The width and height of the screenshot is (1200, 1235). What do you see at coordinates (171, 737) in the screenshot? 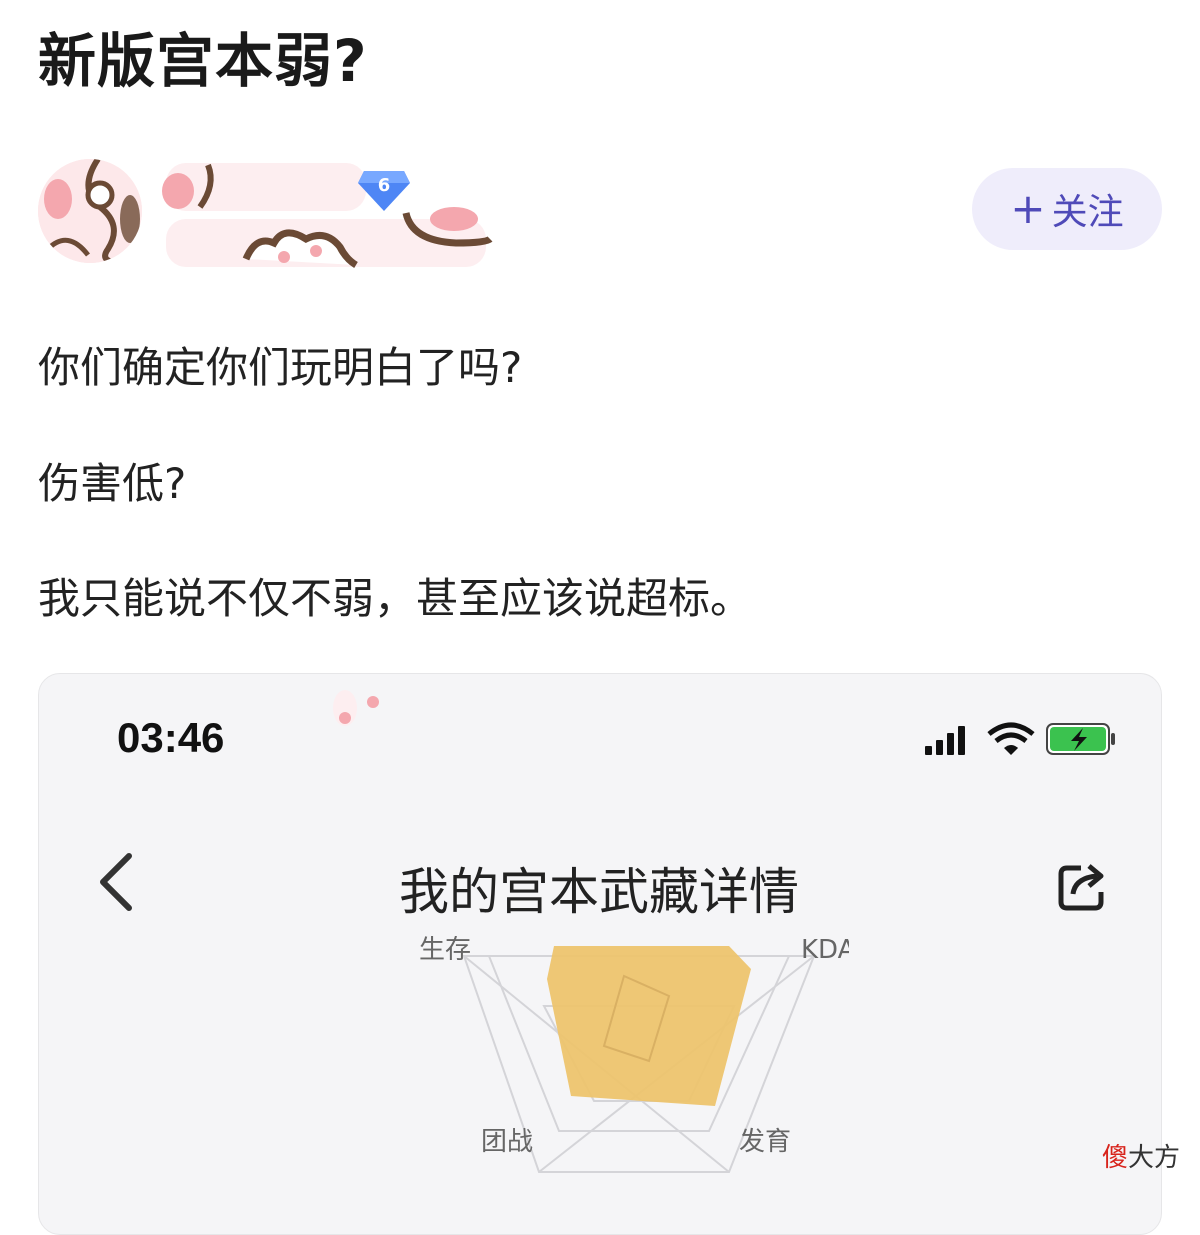
I see `status-time: 03:46` at bounding box center [171, 737].